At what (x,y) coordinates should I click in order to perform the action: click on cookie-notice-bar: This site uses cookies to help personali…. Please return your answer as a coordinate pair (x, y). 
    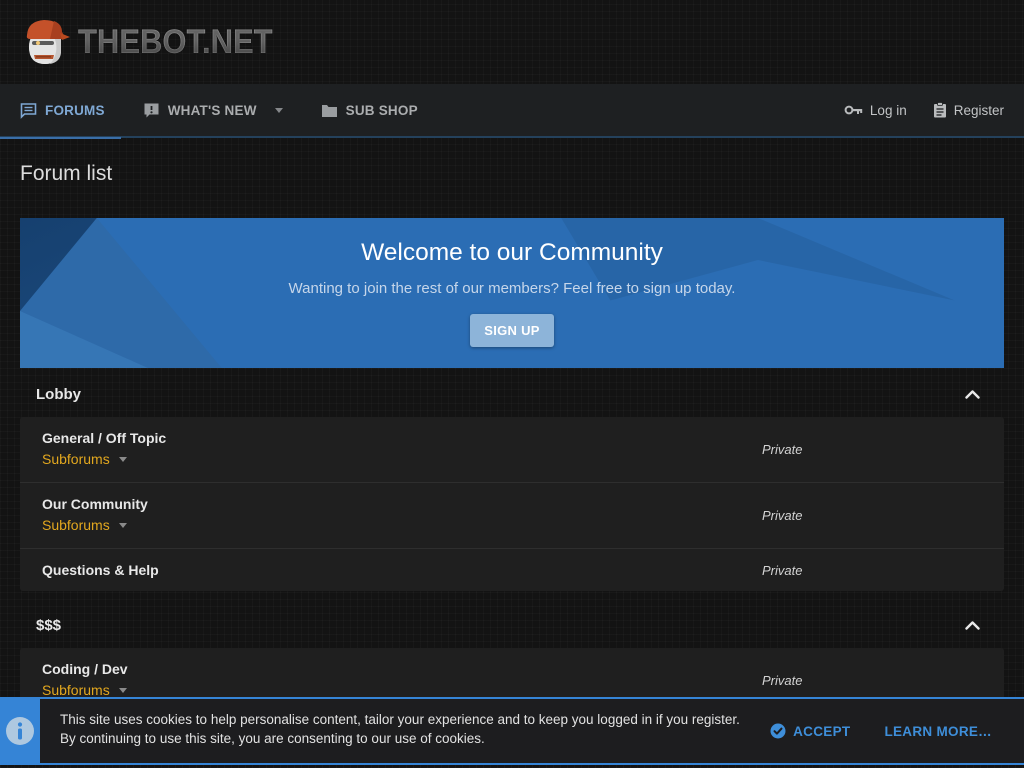
    Looking at the image, I should click on (512, 731).